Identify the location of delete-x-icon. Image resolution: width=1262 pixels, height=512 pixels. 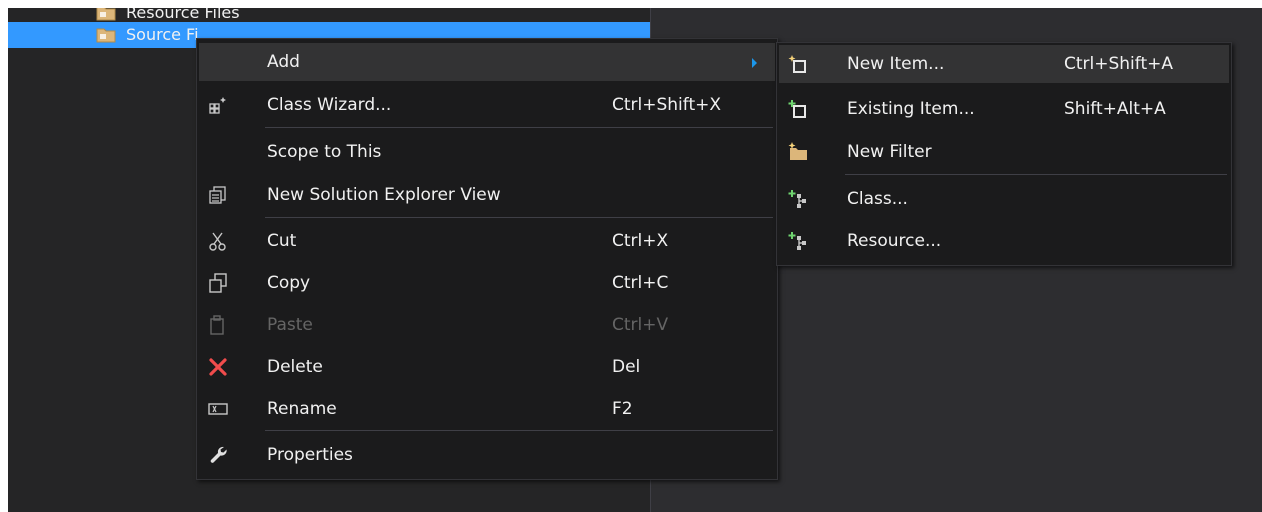
(218, 367).